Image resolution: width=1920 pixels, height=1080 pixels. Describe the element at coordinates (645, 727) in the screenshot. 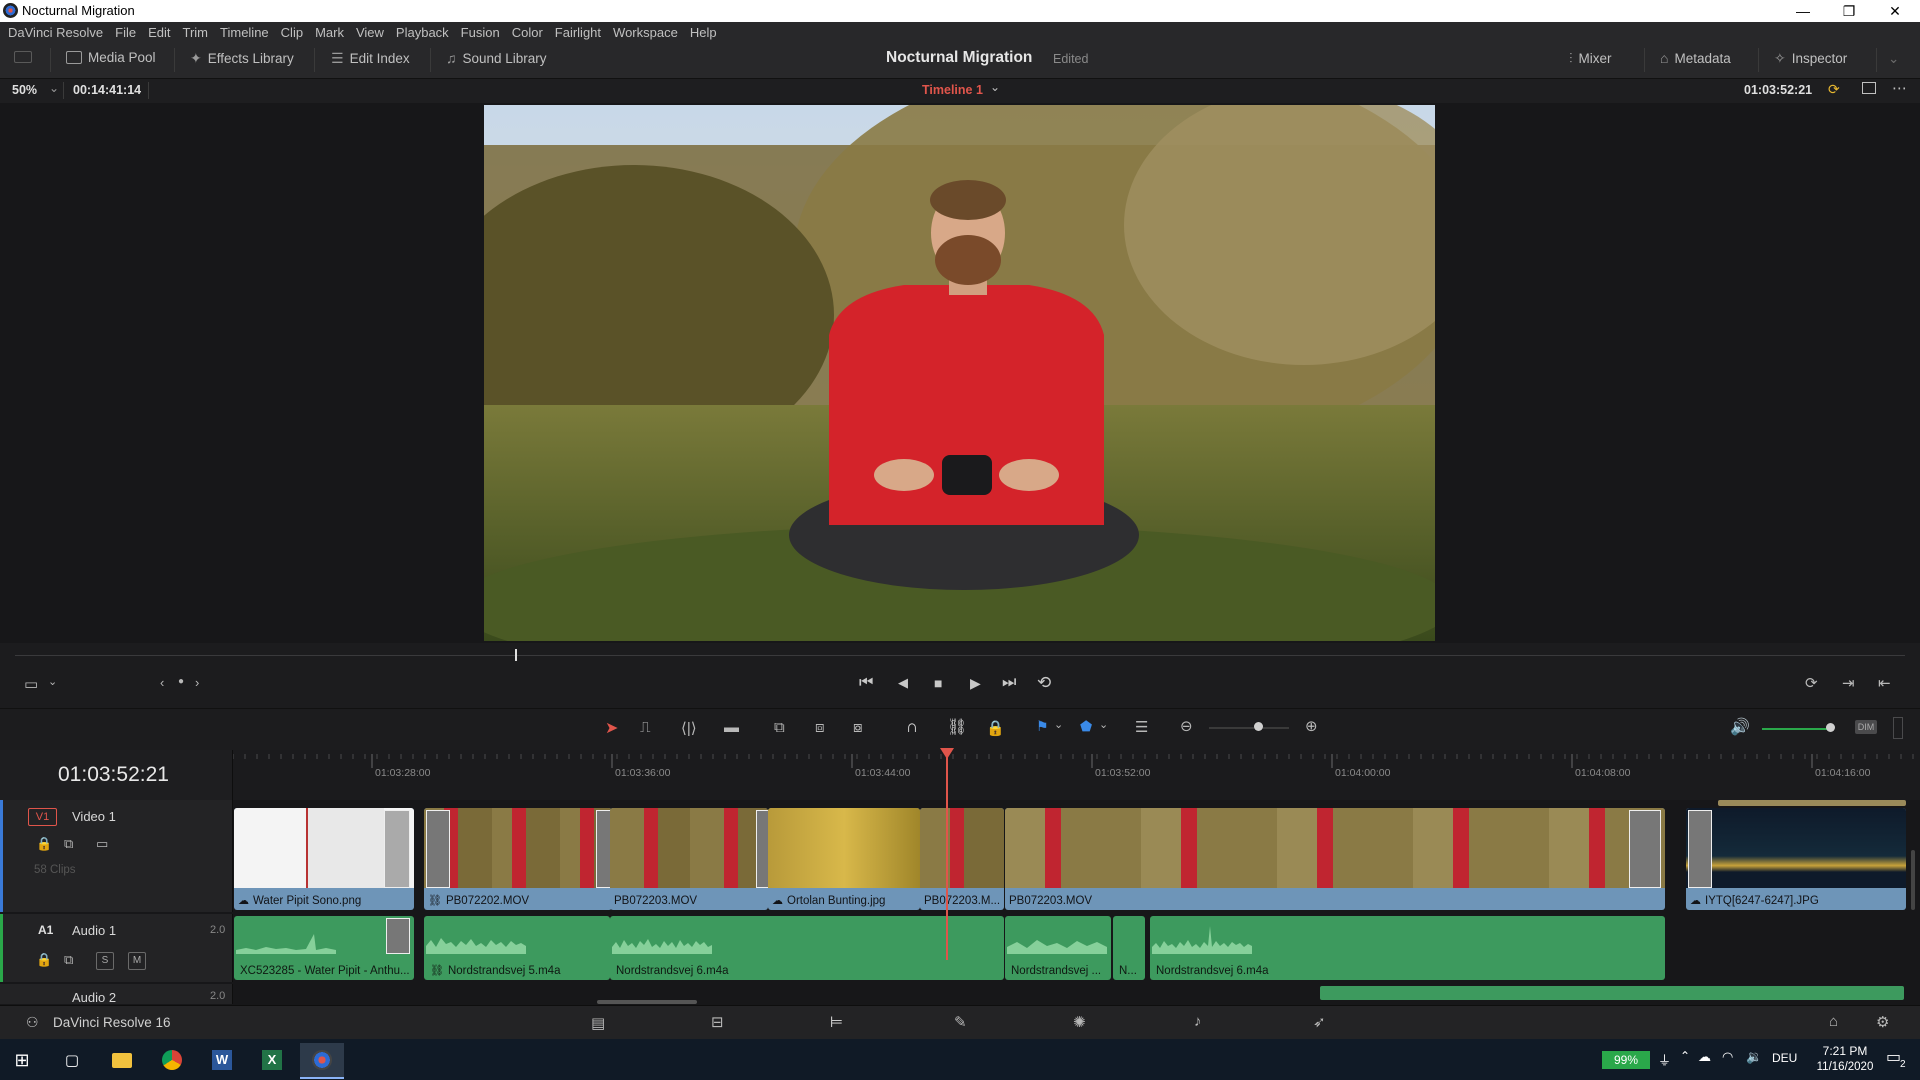

I see `trim-tool-icon: ⎍` at that location.